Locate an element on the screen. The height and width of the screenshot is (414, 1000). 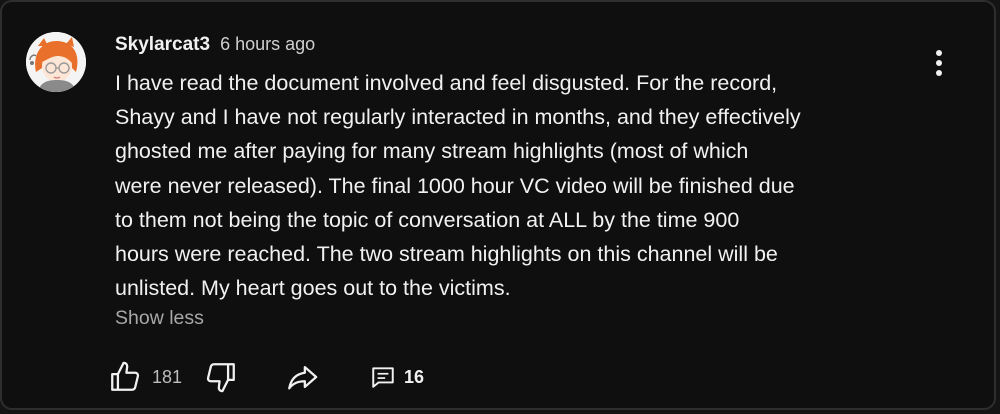
comment-bubble-icon is located at coordinates (383, 377).